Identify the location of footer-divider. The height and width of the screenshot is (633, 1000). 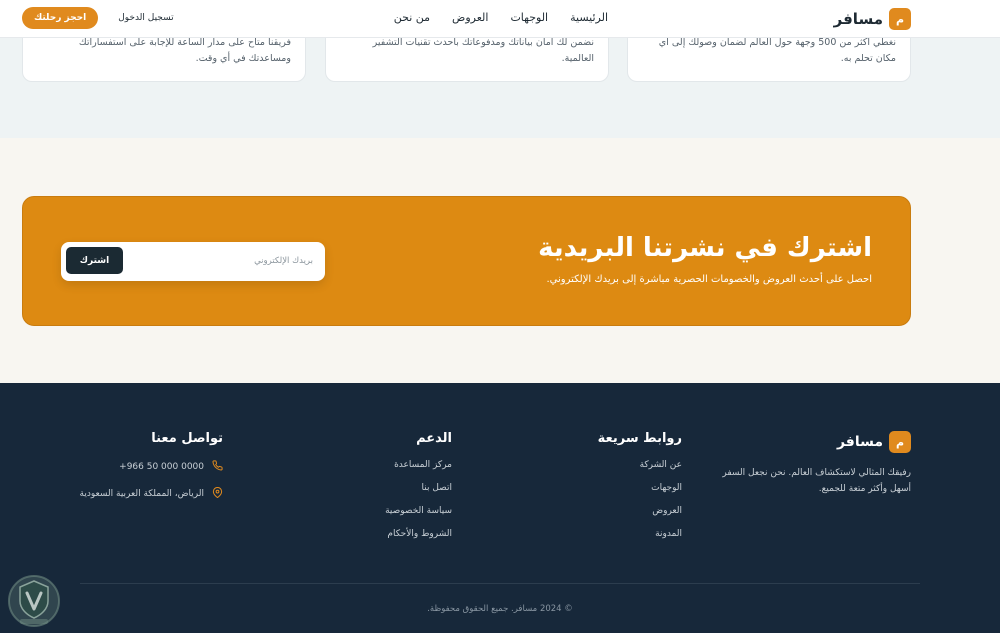
(500, 583).